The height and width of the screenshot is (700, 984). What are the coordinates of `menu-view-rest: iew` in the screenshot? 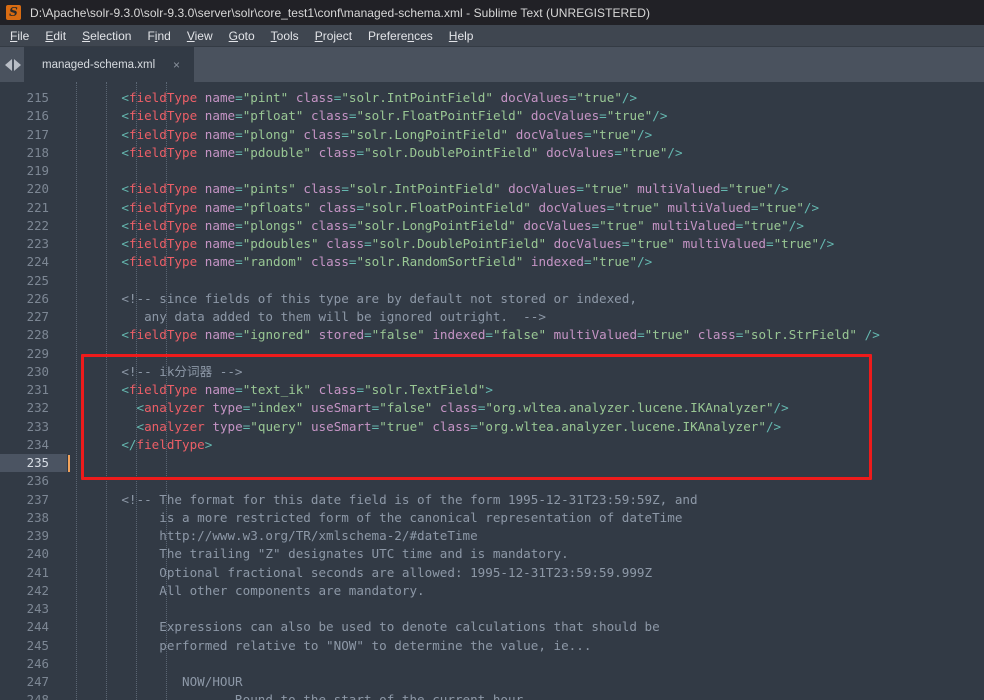 It's located at (203, 35).